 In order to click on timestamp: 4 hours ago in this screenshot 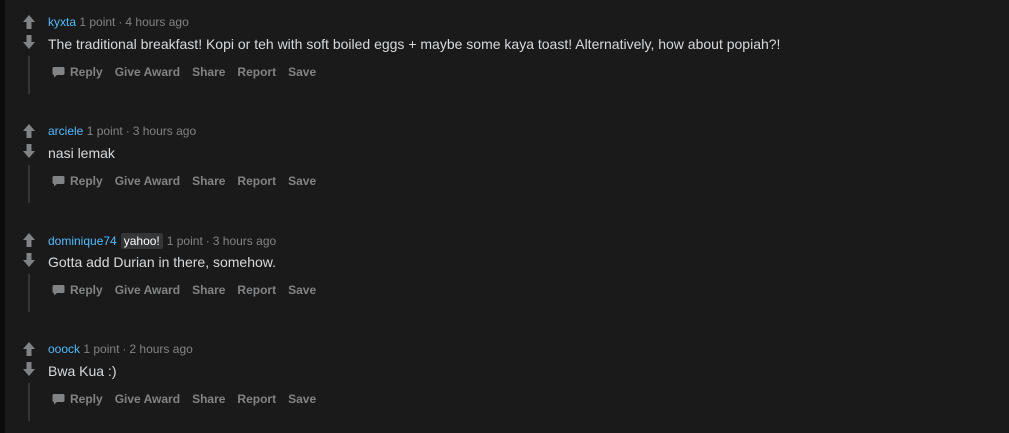, I will do `click(156, 22)`.